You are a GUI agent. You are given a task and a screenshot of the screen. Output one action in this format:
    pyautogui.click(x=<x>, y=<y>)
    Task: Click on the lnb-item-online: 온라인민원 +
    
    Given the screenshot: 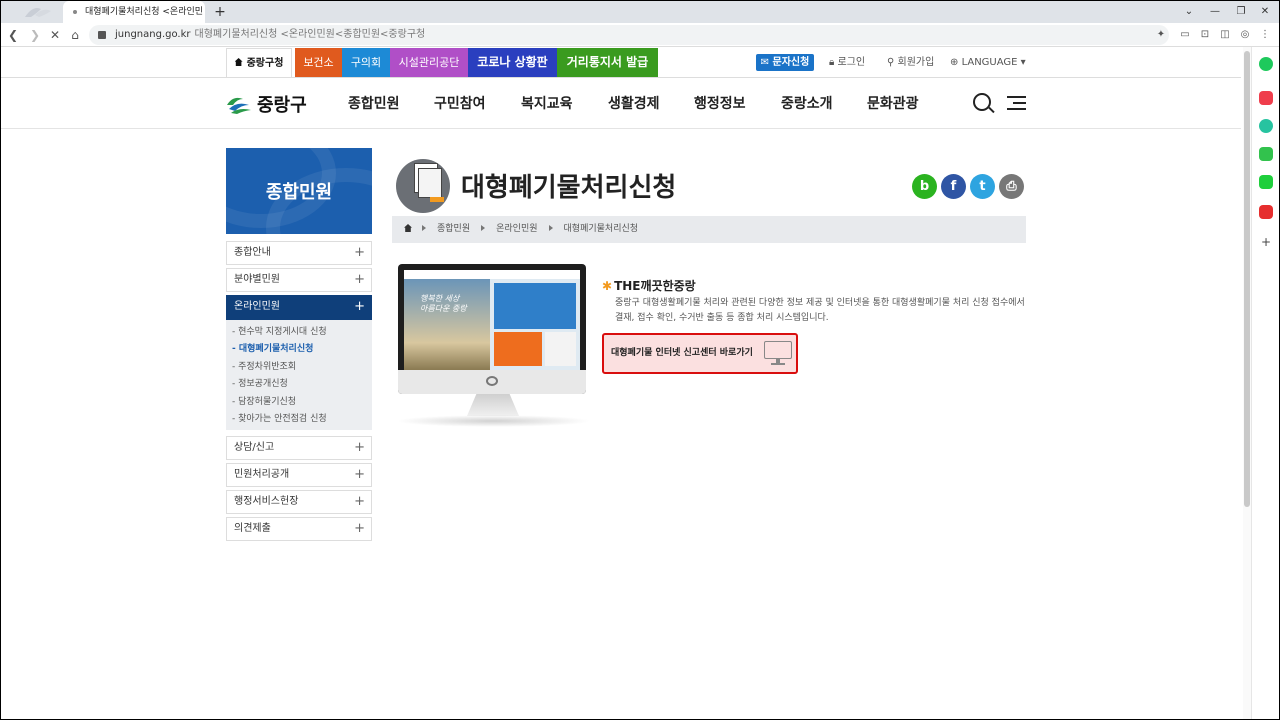 What is the action you would take?
    pyautogui.click(x=299, y=307)
    